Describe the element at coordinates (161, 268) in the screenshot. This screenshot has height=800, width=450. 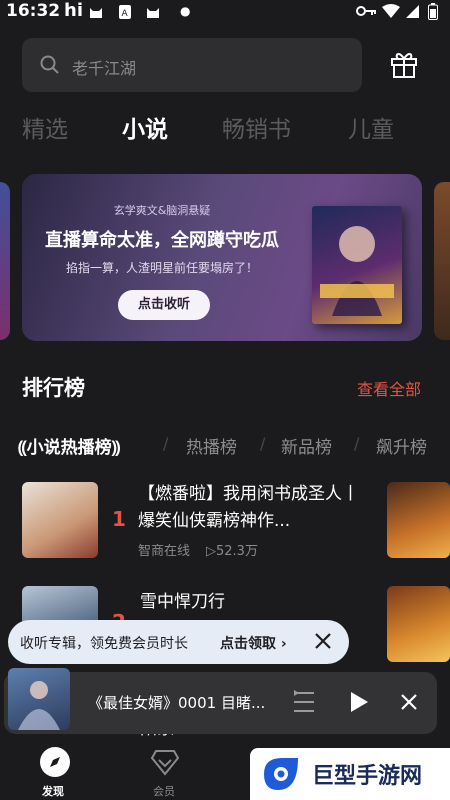
I see `banner-subtitle: 掐指一算，人渣明星前任要塌房了！` at that location.